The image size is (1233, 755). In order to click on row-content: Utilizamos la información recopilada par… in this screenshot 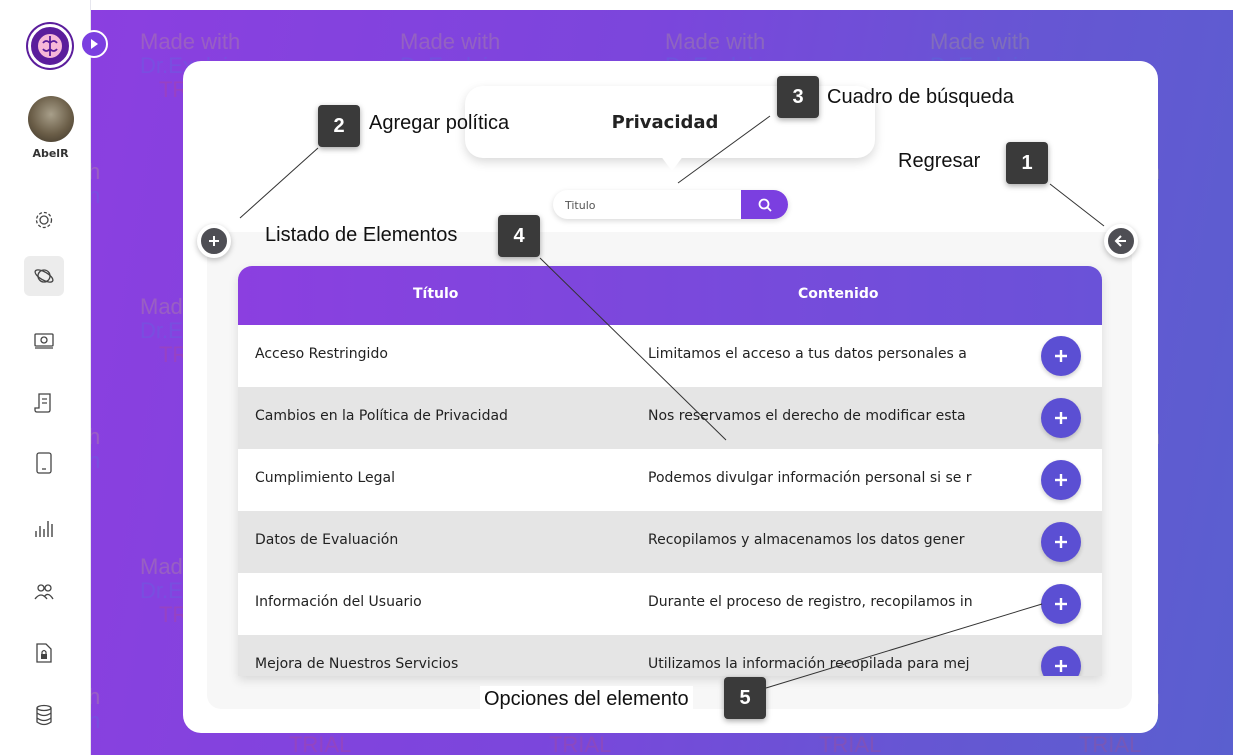, I will do `click(809, 664)`.